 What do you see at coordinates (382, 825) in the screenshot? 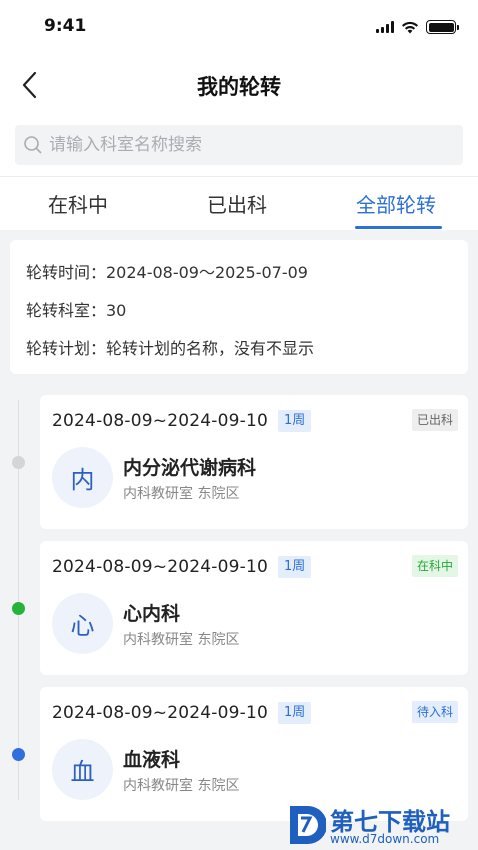
I see `watermark-logo: 第七下载站 www.d7down.com` at bounding box center [382, 825].